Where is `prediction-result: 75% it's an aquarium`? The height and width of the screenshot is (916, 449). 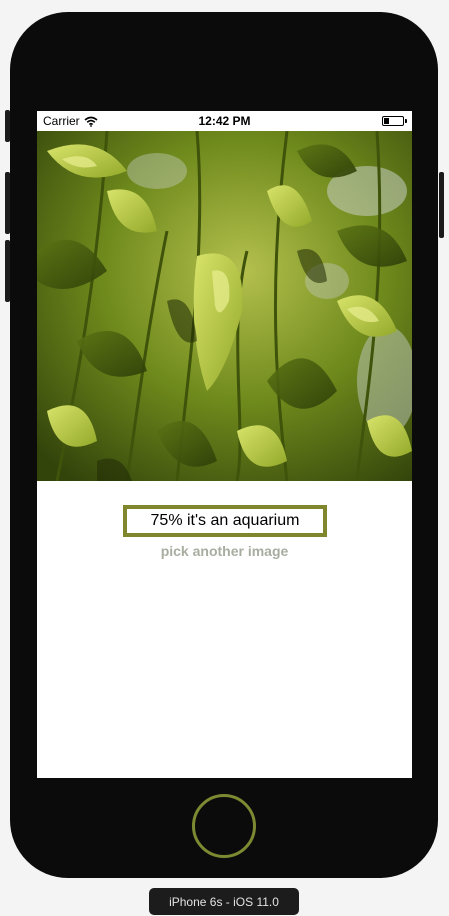
prediction-result: 75% it's an aquarium is located at coordinates (225, 521).